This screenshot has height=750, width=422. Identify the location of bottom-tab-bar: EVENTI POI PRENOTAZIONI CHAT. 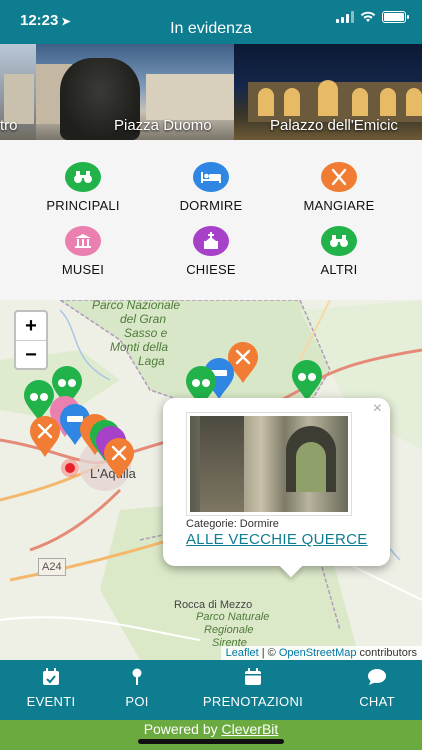
(211, 690).